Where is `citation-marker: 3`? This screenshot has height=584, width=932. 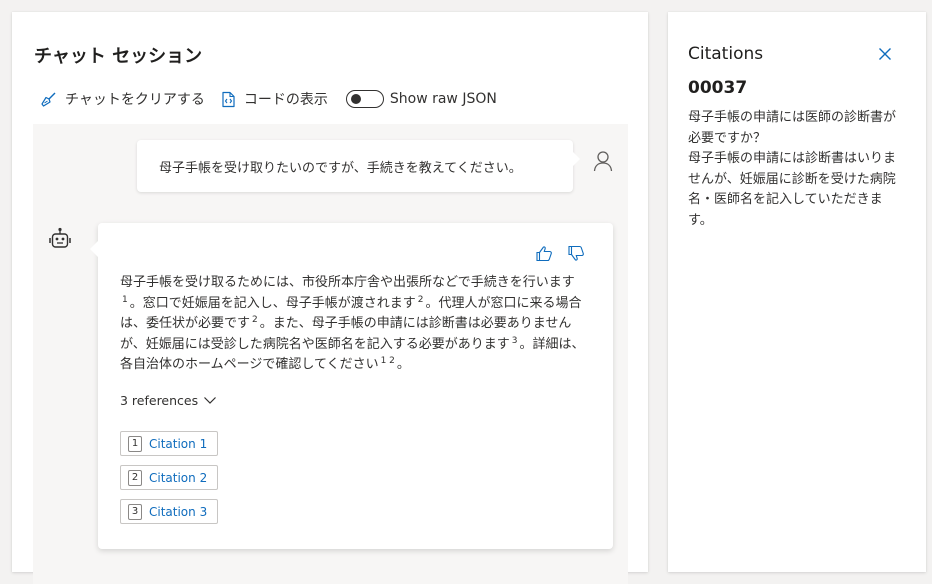 citation-marker: 3 is located at coordinates (515, 341).